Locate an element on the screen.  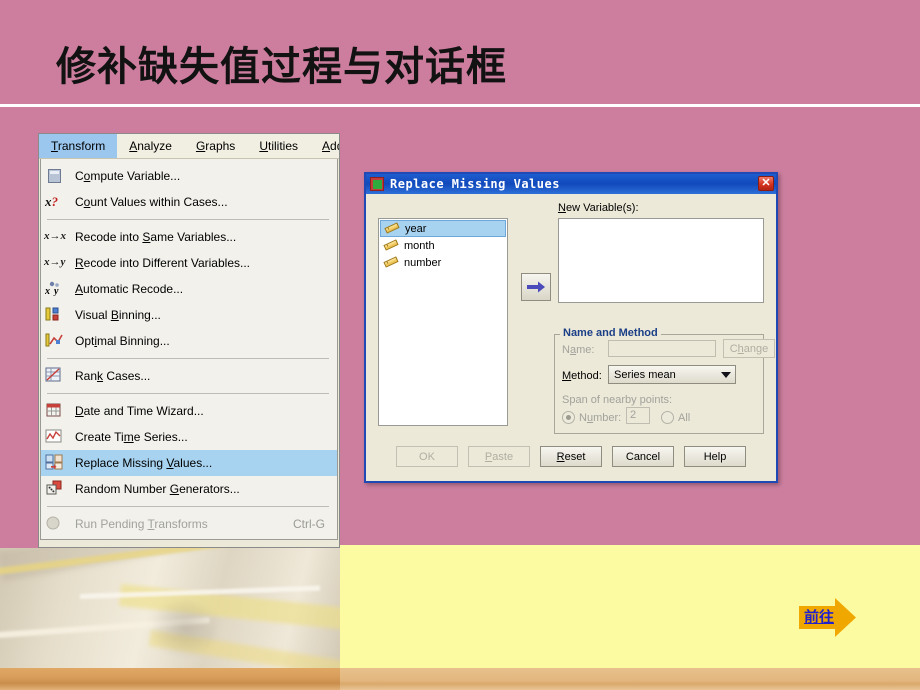
dialog-button-row: OK Paste Reset Cancel Help is located at coordinates (571, 456).